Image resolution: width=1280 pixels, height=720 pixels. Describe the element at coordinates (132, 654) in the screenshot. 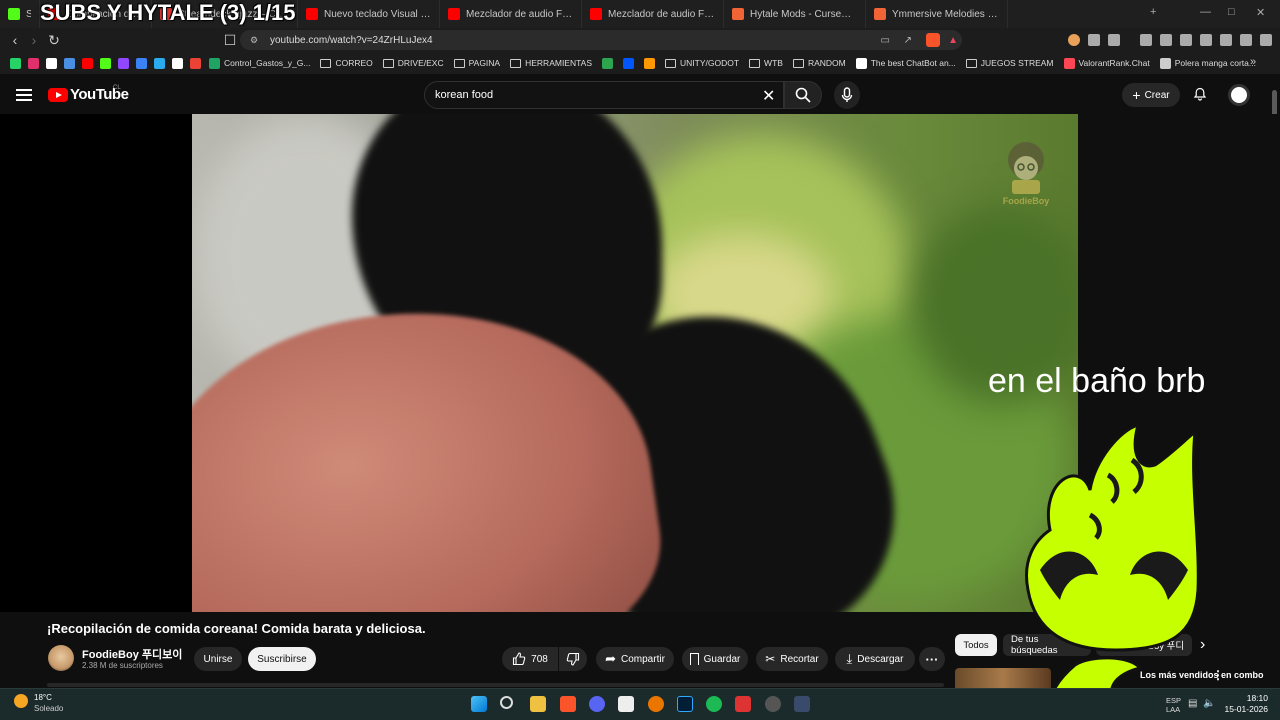

I see `channel-name: FoodieBoy 푸디보이` at that location.